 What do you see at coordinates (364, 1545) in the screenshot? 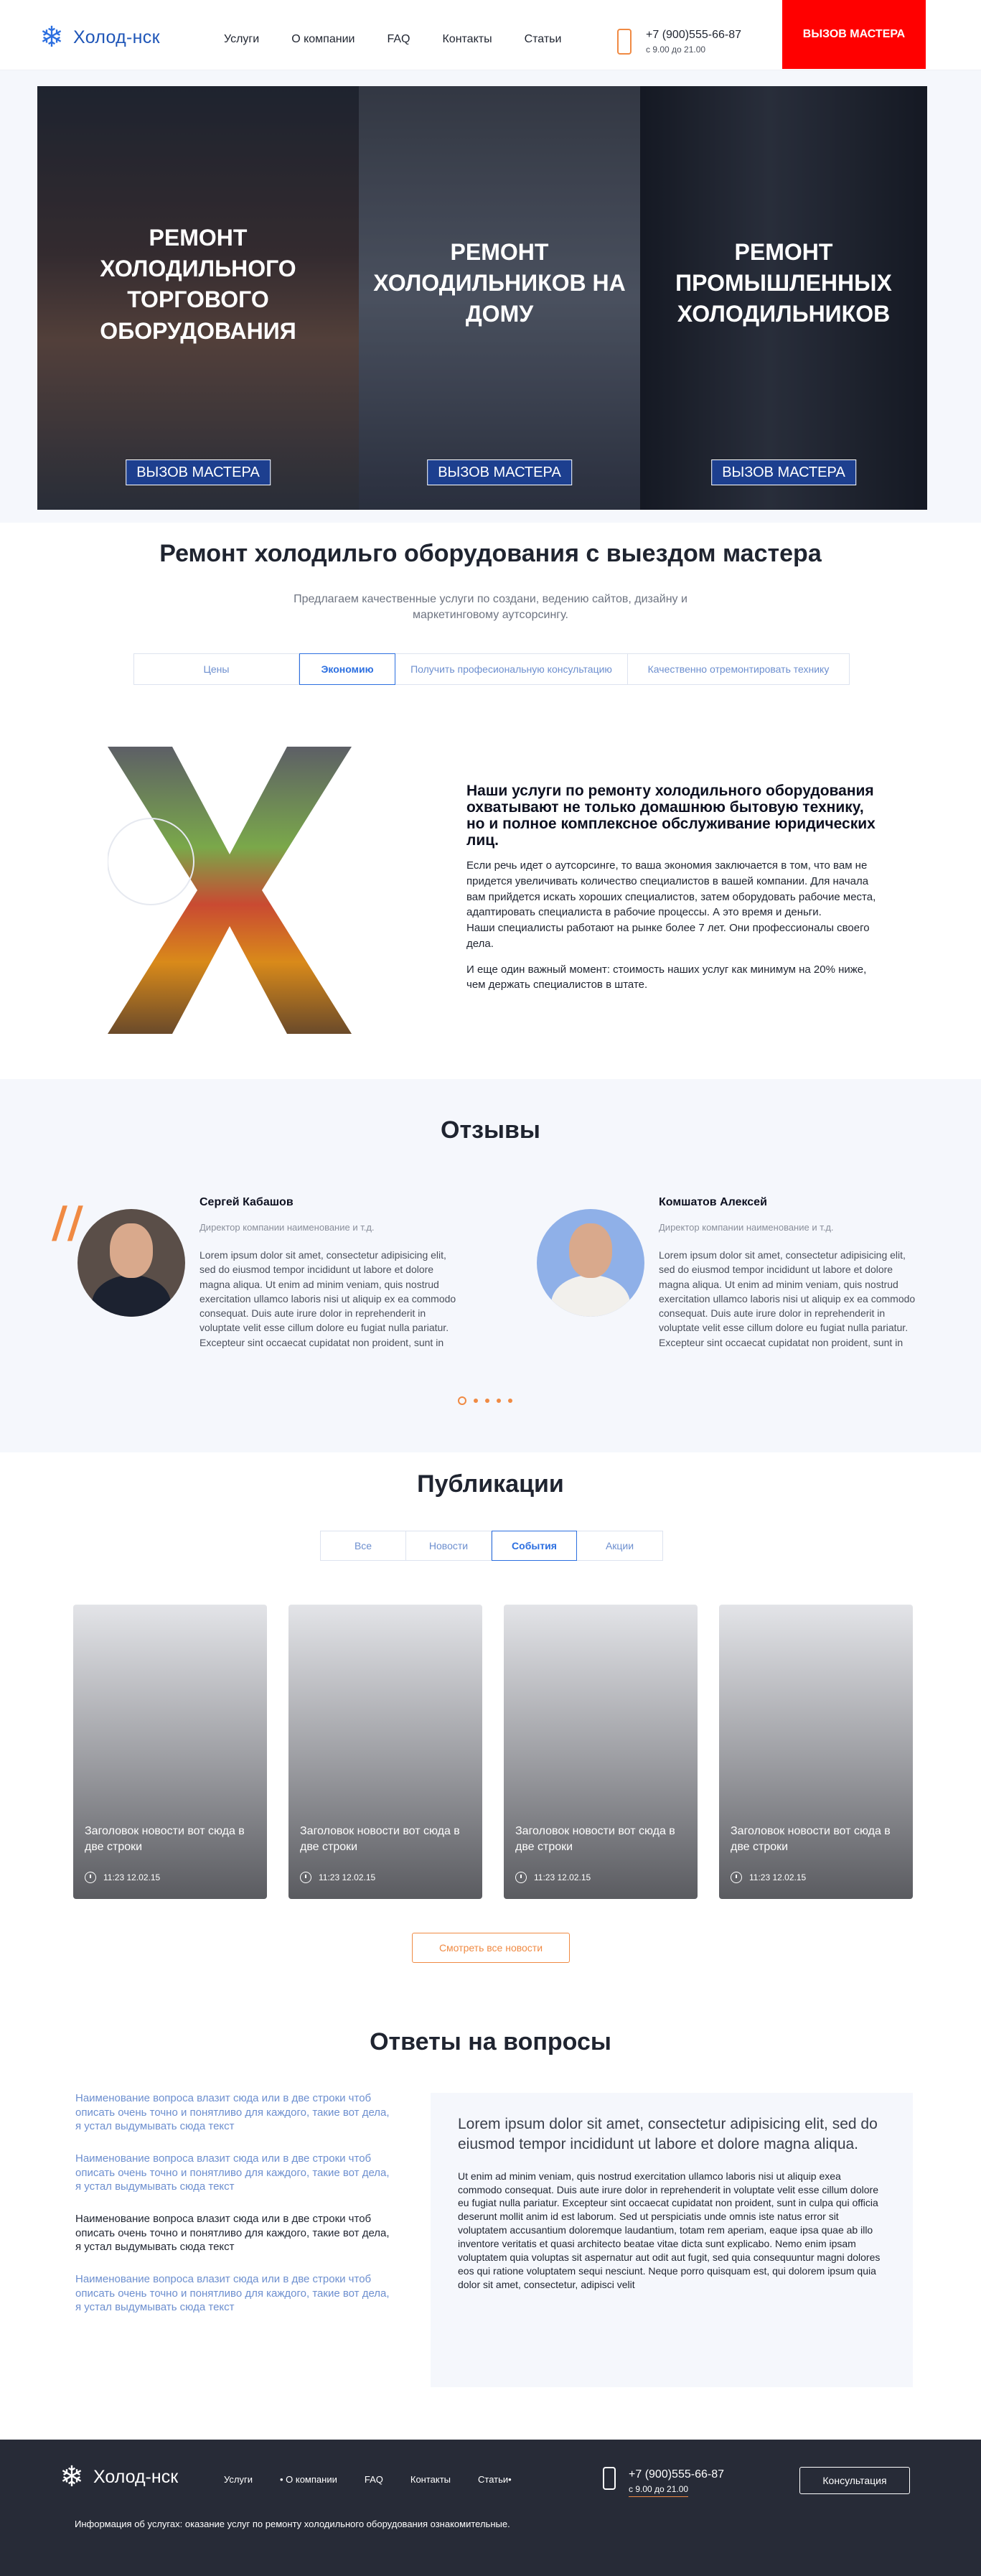
I see `tab-all: Все` at bounding box center [364, 1545].